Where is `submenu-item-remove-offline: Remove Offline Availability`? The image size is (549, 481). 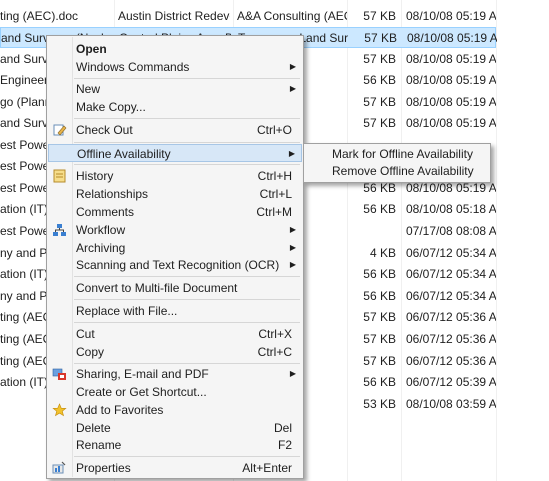
submenu-item-remove-offline: Remove Offline Availability is located at coordinates (397, 171).